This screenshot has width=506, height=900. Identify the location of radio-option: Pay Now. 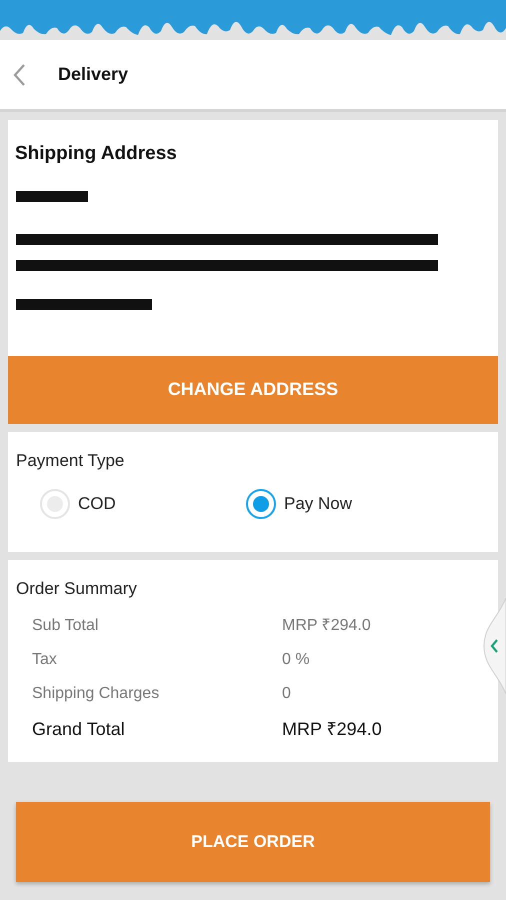
(349, 504).